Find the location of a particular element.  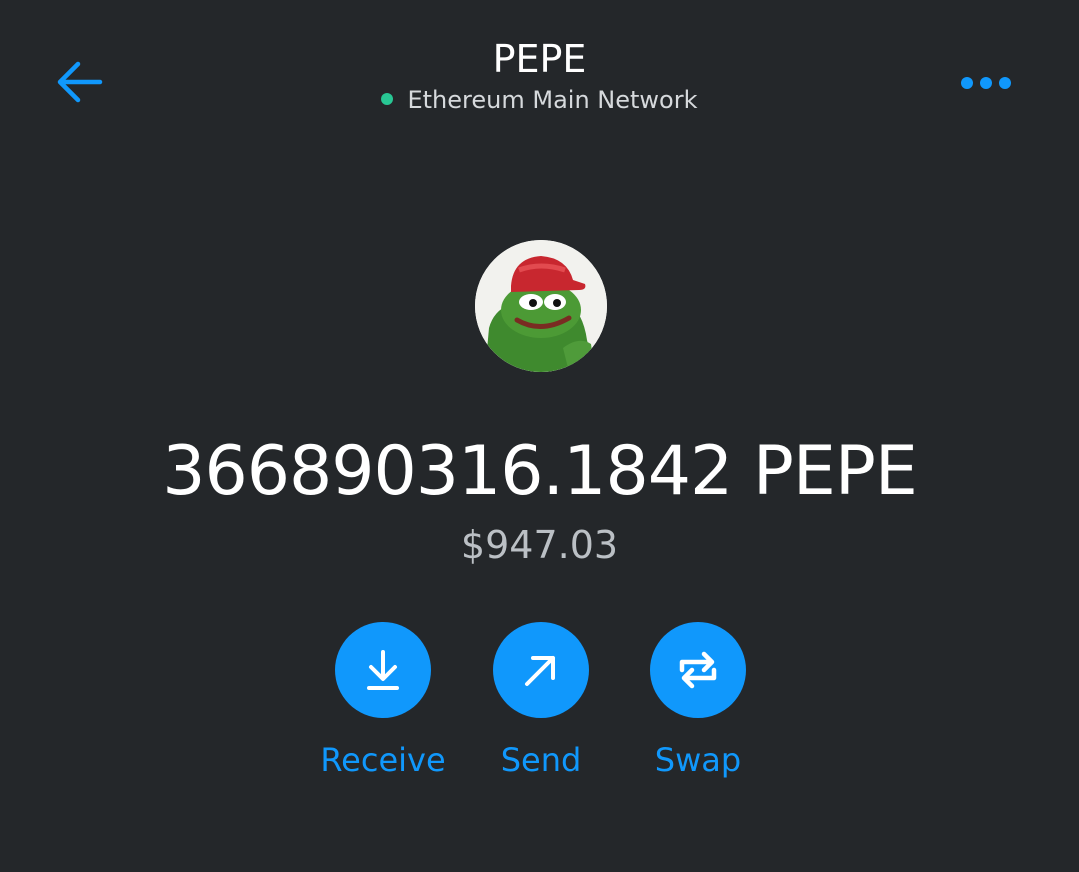

pepe-token-icon is located at coordinates (541, 306).